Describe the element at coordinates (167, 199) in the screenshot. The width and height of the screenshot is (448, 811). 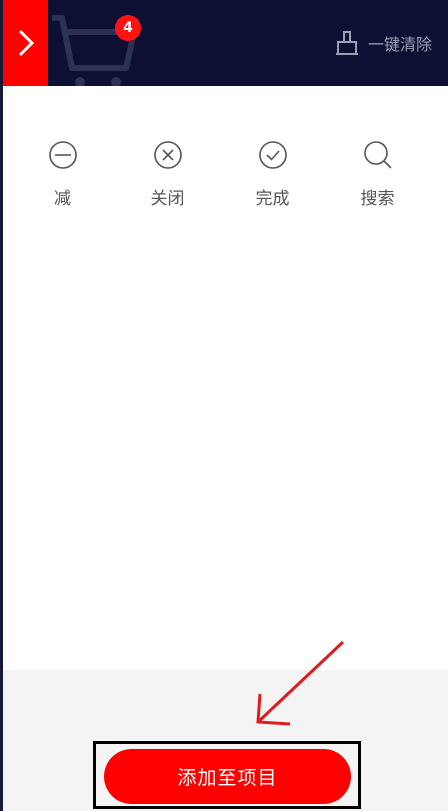
I see `close-action-label: 关闭` at that location.